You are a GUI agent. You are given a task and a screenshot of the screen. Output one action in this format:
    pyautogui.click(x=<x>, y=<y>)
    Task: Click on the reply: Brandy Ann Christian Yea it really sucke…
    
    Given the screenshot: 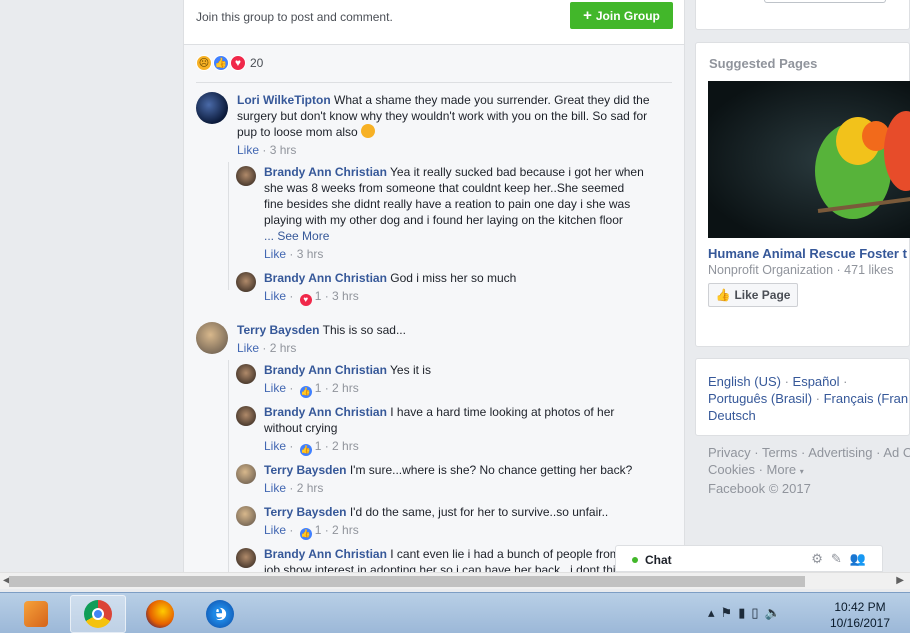 What is the action you would take?
    pyautogui.click(x=456, y=214)
    